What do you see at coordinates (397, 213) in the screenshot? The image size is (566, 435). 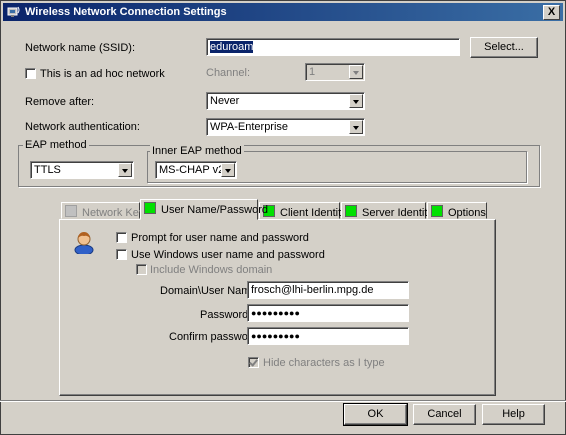 I see `tab-label: Server Identity` at bounding box center [397, 213].